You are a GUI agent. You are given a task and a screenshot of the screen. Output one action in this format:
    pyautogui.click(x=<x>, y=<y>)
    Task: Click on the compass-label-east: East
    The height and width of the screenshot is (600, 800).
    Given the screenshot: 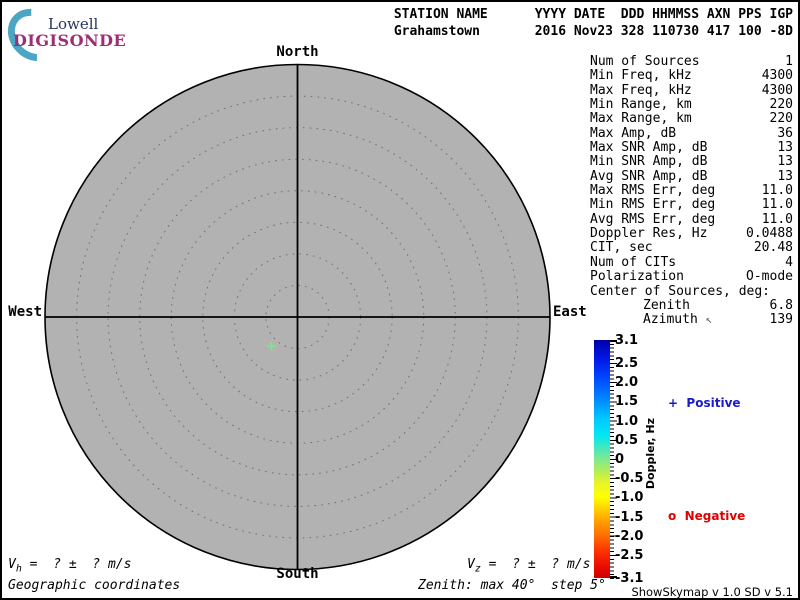 What is the action you would take?
    pyautogui.click(x=570, y=312)
    